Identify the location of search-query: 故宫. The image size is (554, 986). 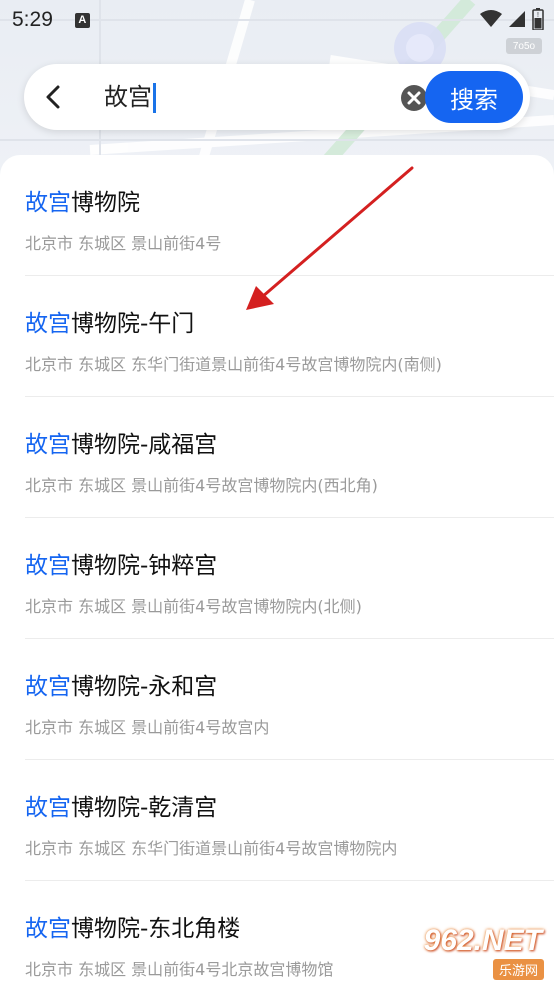
(128, 97).